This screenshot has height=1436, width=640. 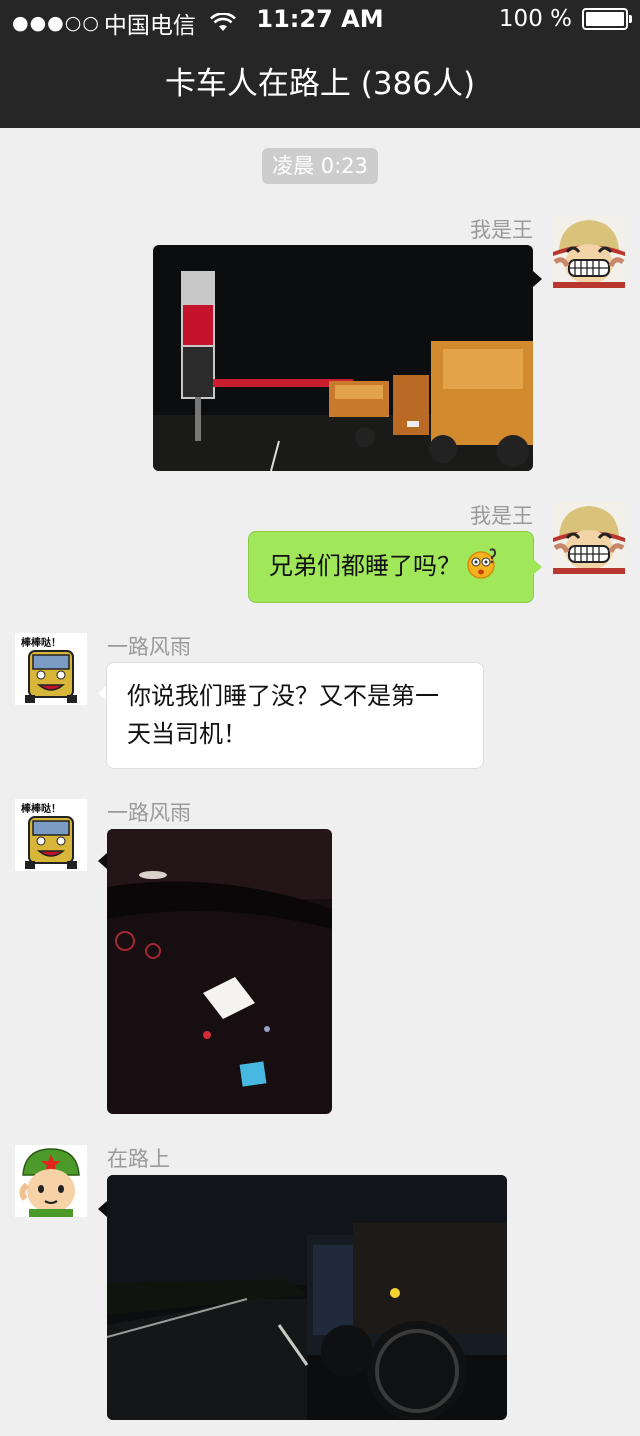 What do you see at coordinates (51, 1181) in the screenshot?
I see `soldier-cartoon-avatar` at bounding box center [51, 1181].